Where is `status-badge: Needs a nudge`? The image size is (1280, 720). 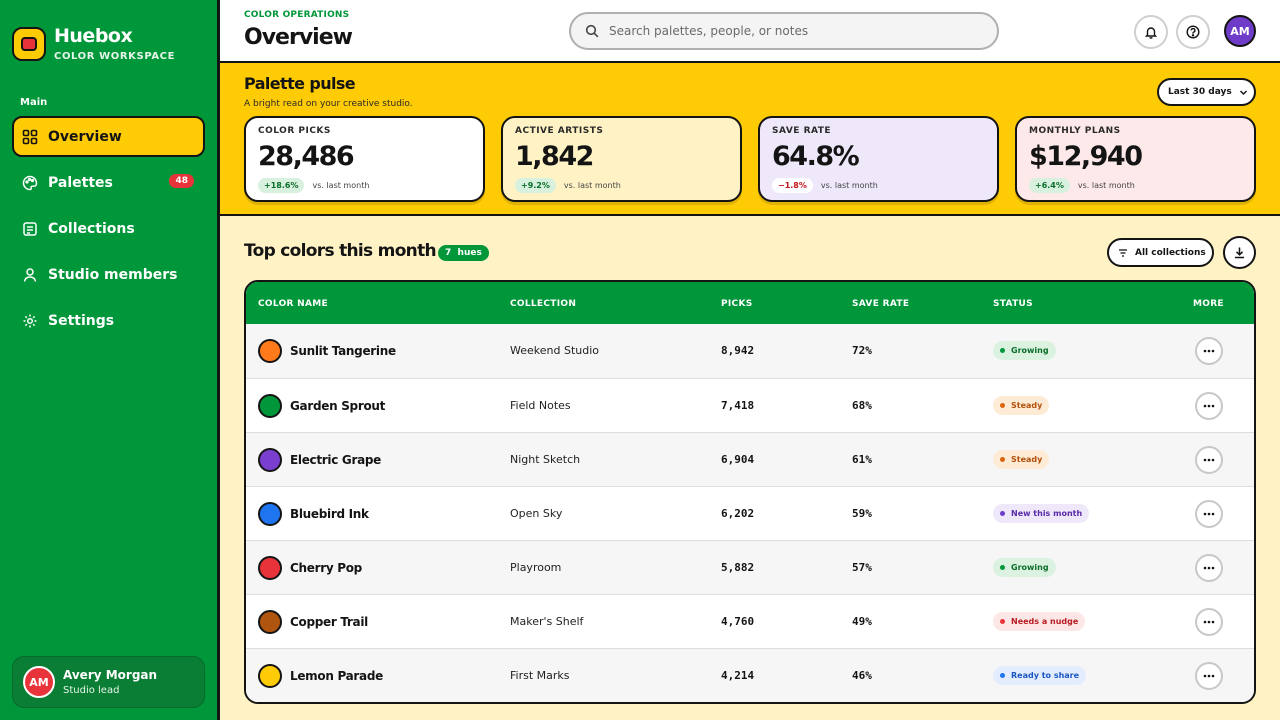
status-badge: Needs a nudge is located at coordinates (1039, 621).